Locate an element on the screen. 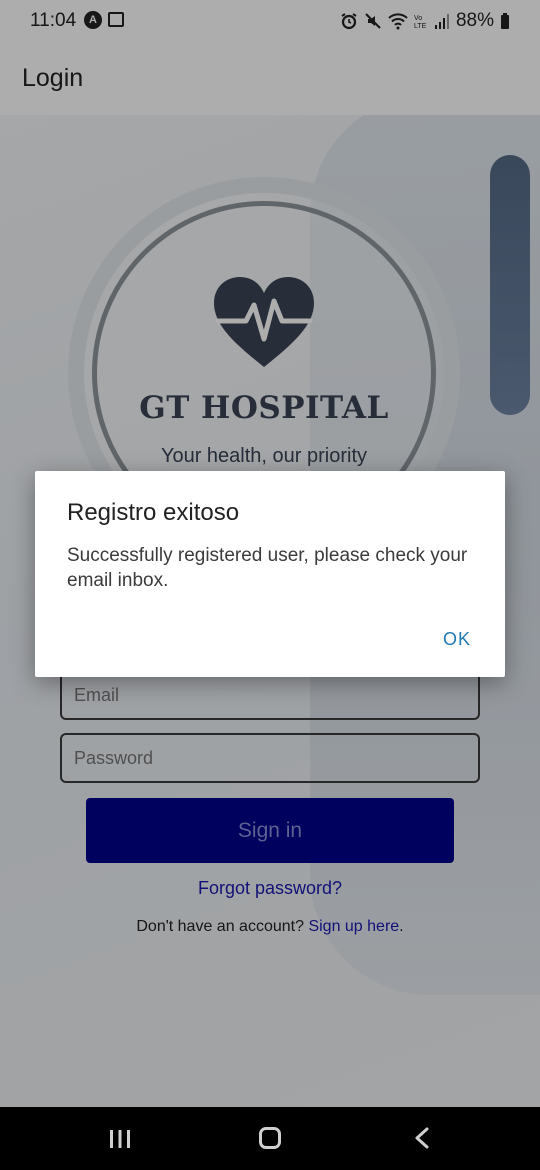 This screenshot has width=540, height=1170. home-icon is located at coordinates (270, 1138).